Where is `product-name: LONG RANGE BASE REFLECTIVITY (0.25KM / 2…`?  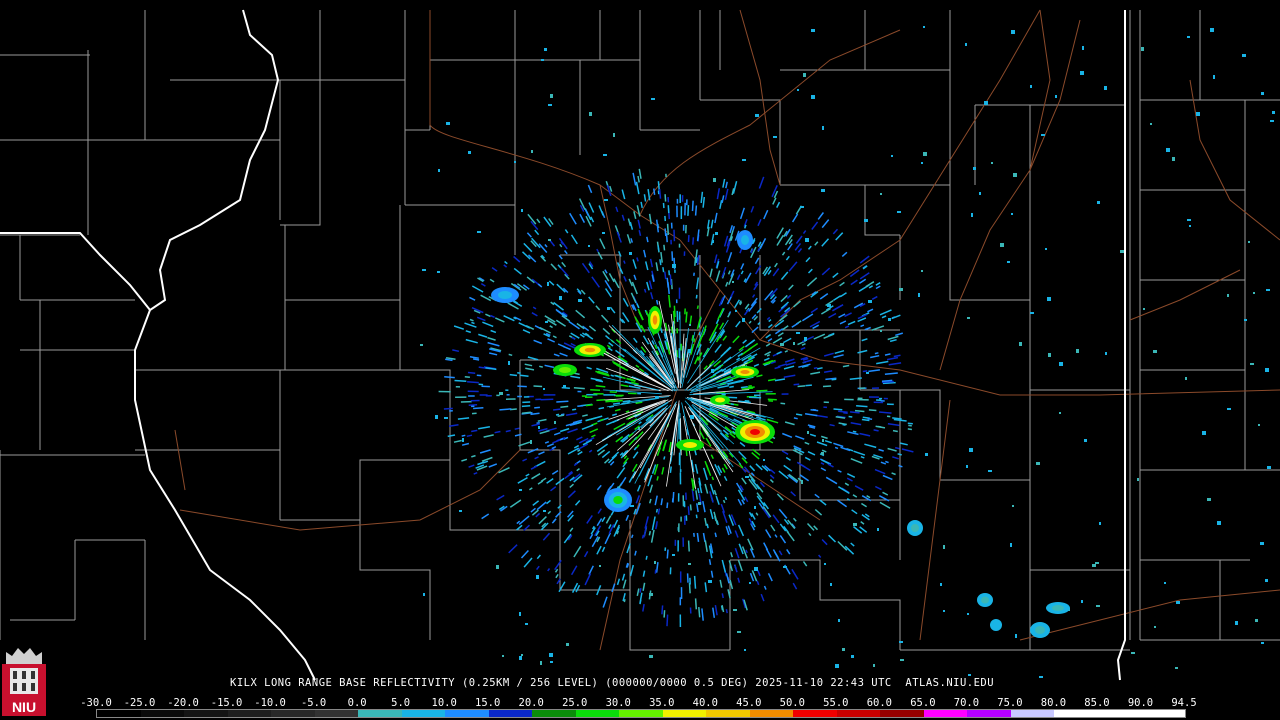 product-name: LONG RANGE BASE REFLECTIVITY (0.25KM / 2… is located at coordinates (506, 683).